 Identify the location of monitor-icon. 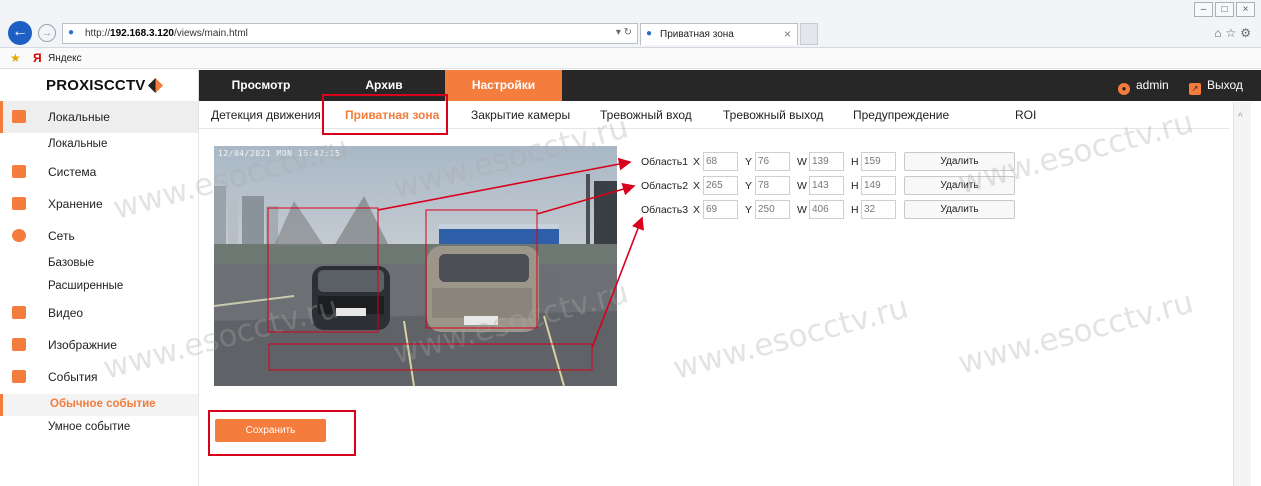
(19, 116).